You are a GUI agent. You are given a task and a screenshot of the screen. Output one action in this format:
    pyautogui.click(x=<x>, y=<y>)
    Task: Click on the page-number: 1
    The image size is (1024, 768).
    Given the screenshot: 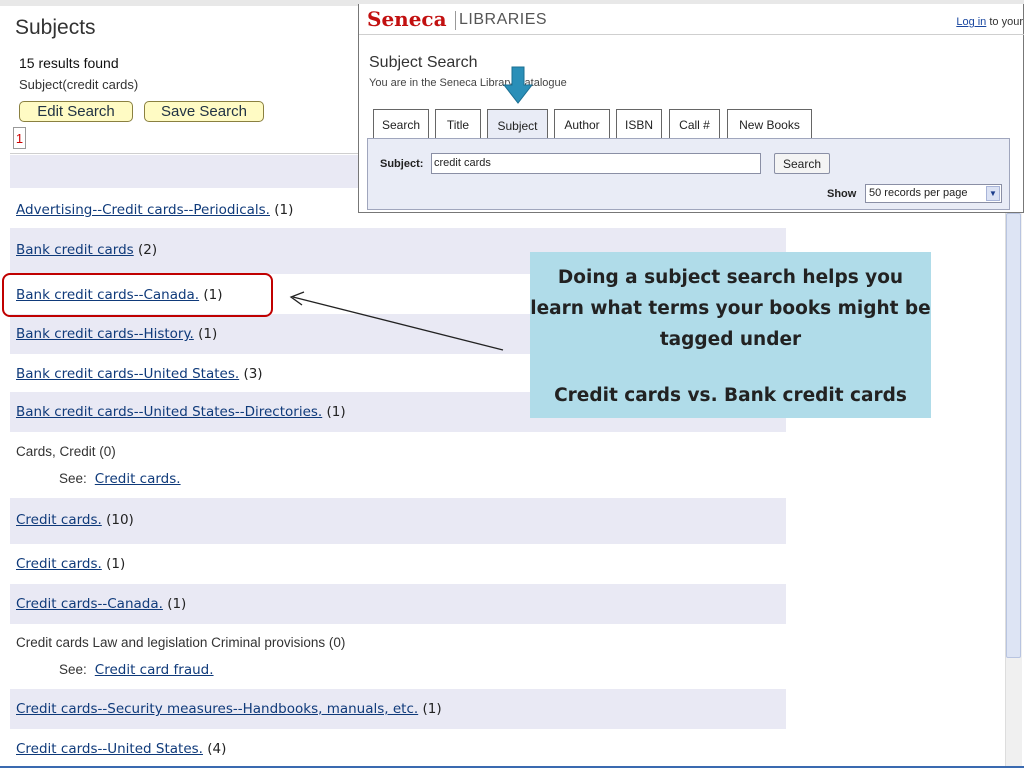 What is the action you would take?
    pyautogui.click(x=19, y=138)
    